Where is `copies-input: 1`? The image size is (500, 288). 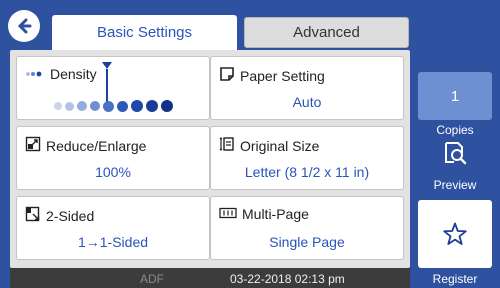
copies-input: 1 is located at coordinates (455, 96).